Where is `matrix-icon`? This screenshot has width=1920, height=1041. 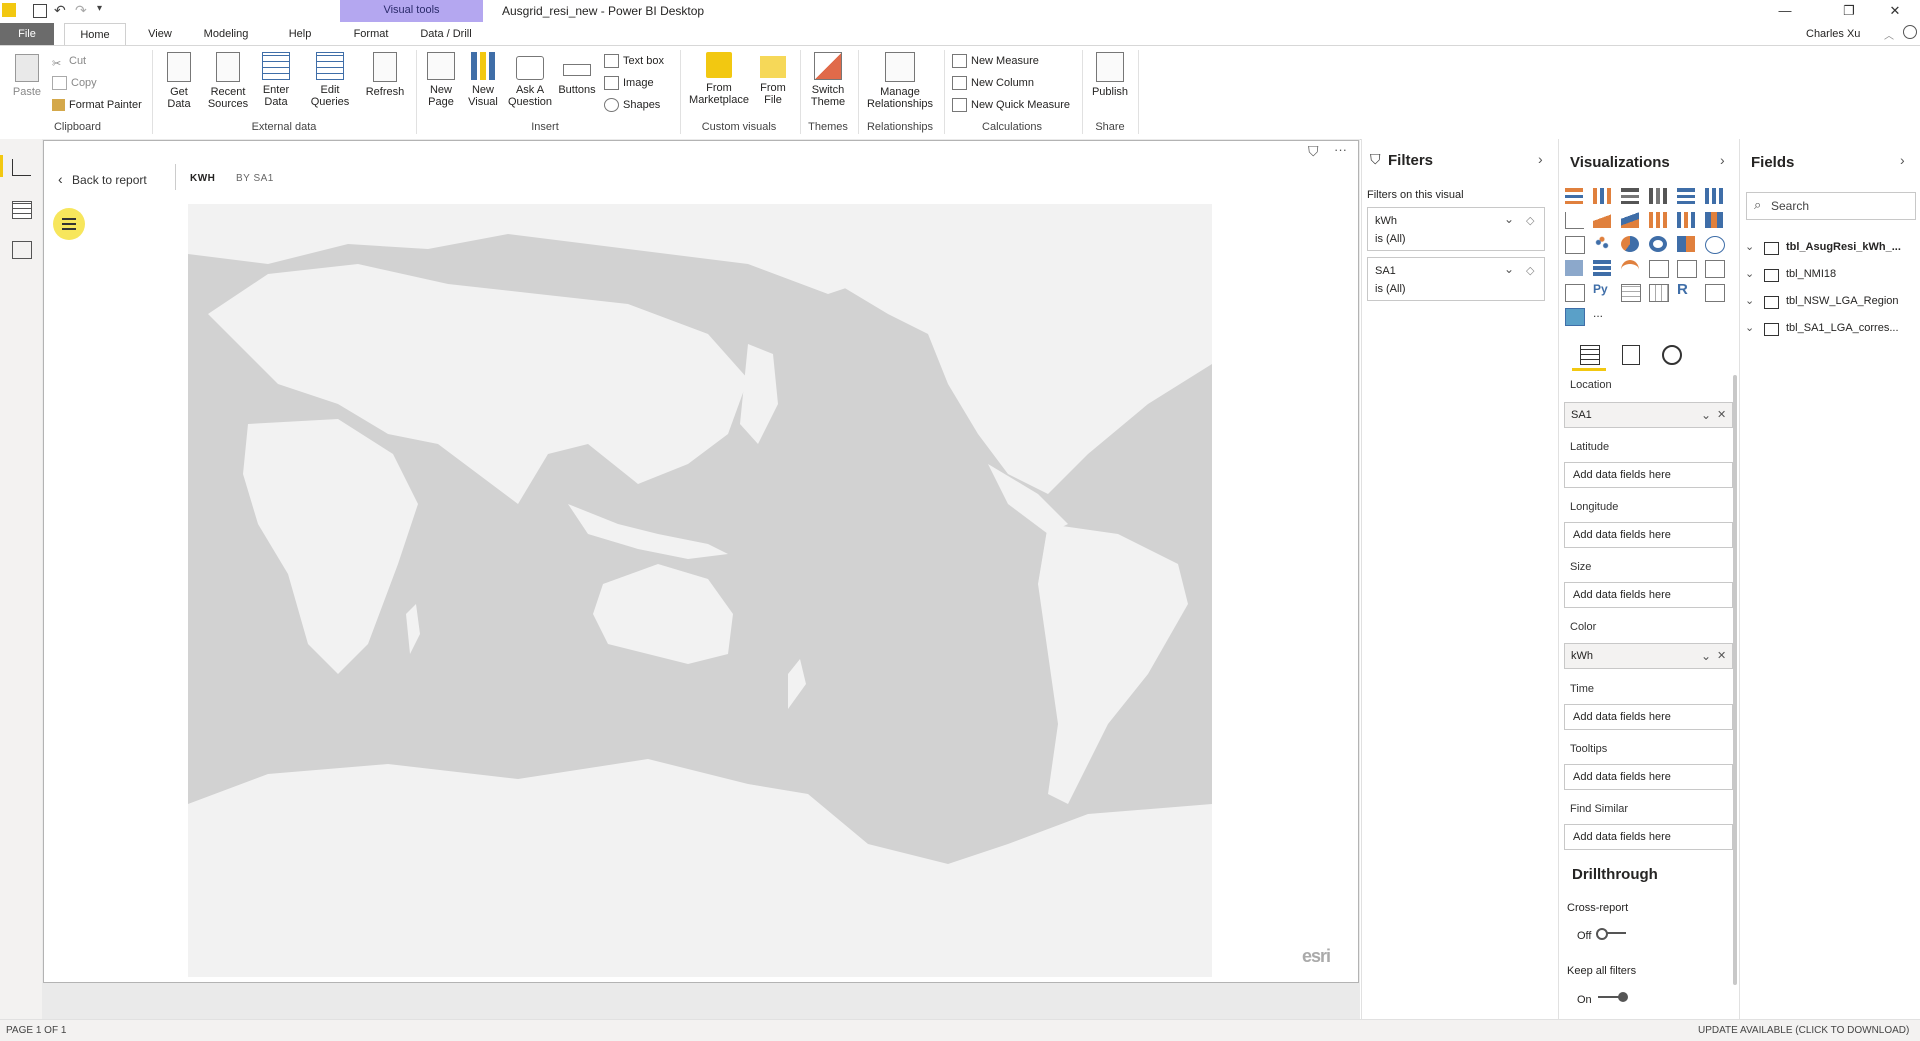
matrix-icon is located at coordinates (1659, 293).